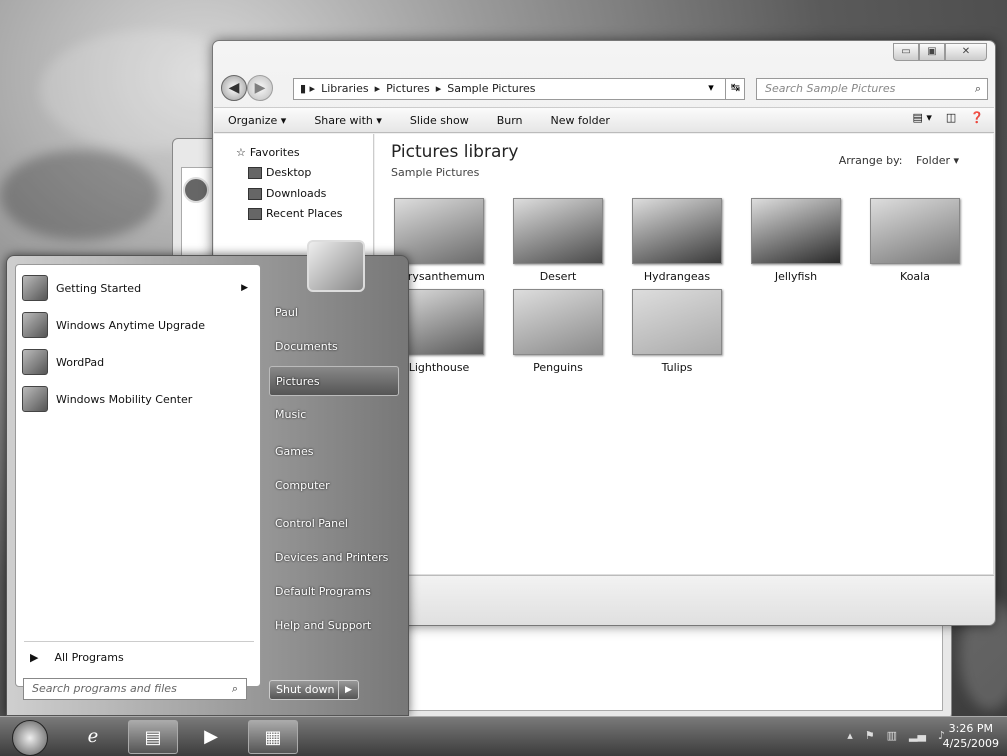  Describe the element at coordinates (970, 728) in the screenshot. I see `clock-time: 3:26 PM` at that location.